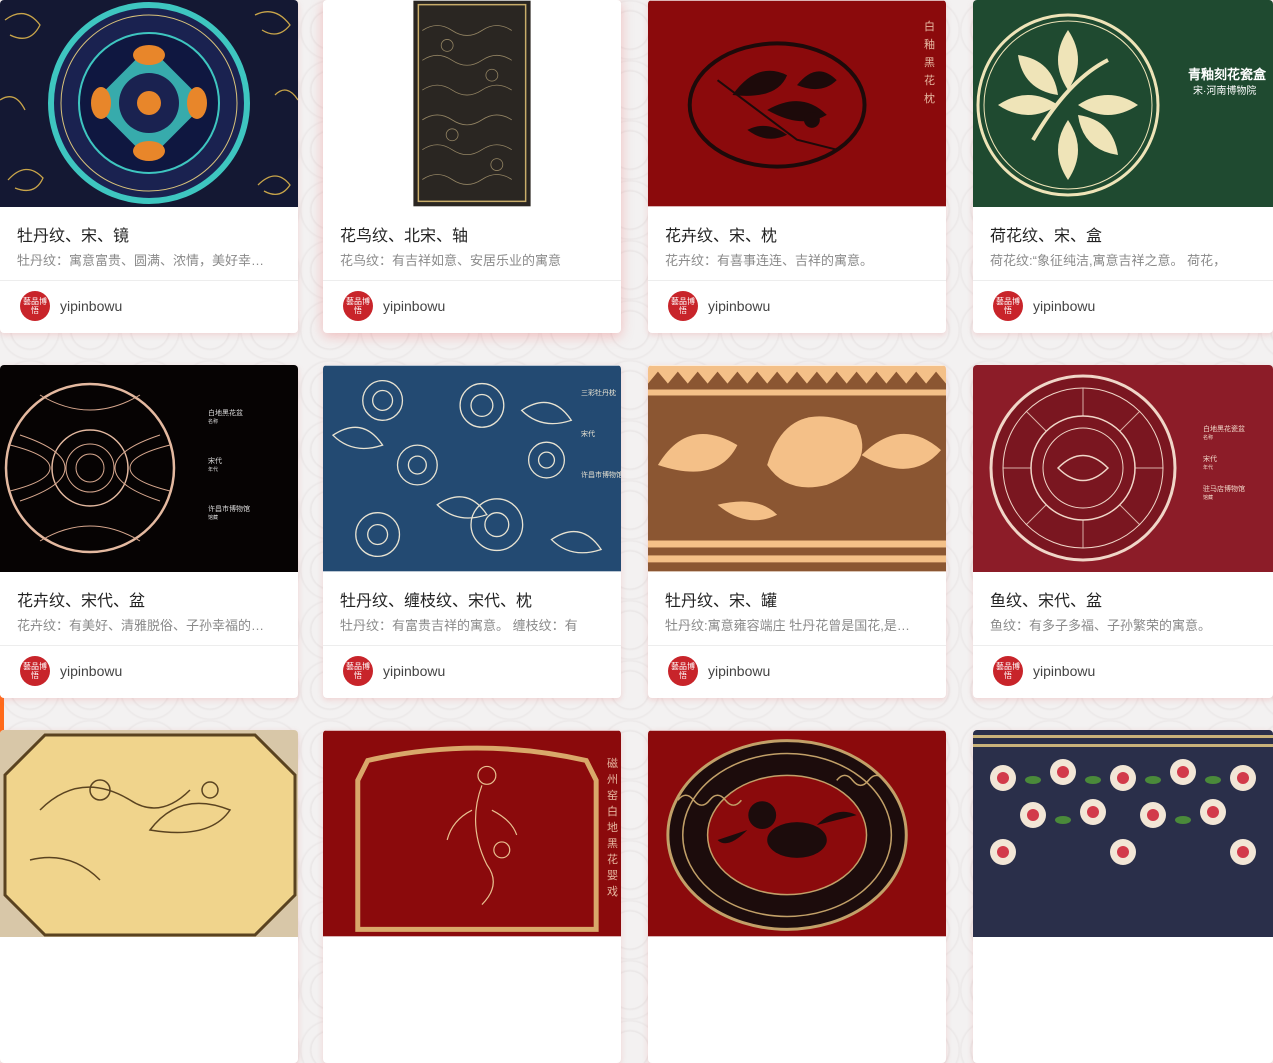  Describe the element at coordinates (601, 434) in the screenshot. I see `image-caption-list: 三彩牡丹枕 宋代 许昌市博物馆` at that location.